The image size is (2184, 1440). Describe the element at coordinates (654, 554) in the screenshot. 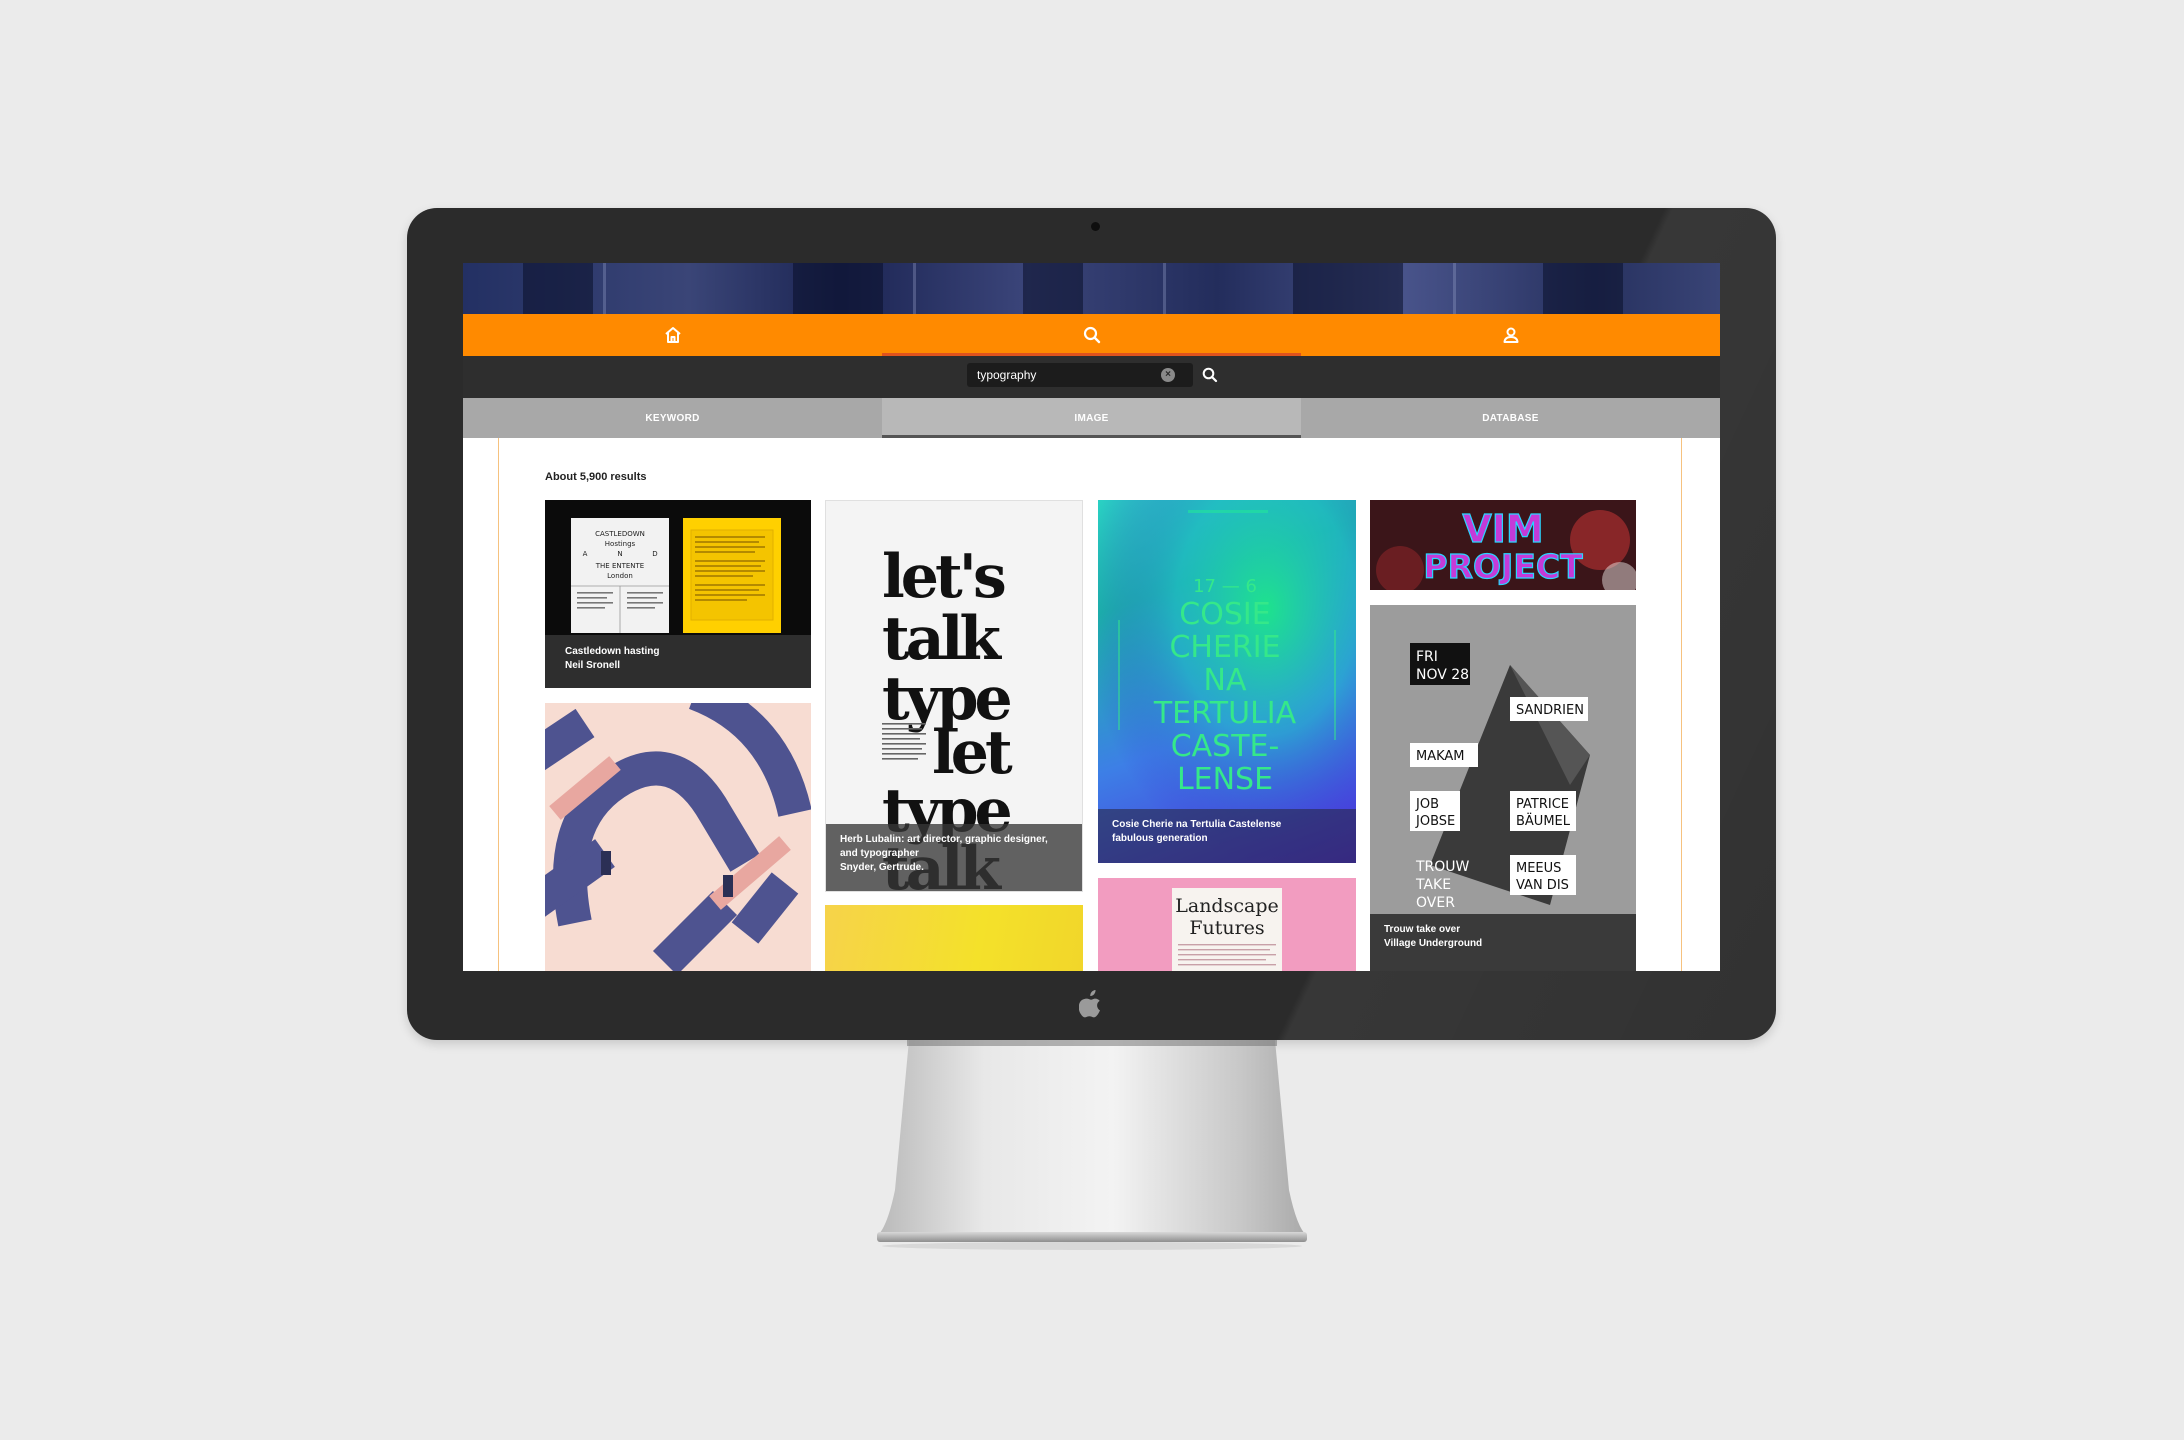

I see `castledown-poster-line: D` at that location.